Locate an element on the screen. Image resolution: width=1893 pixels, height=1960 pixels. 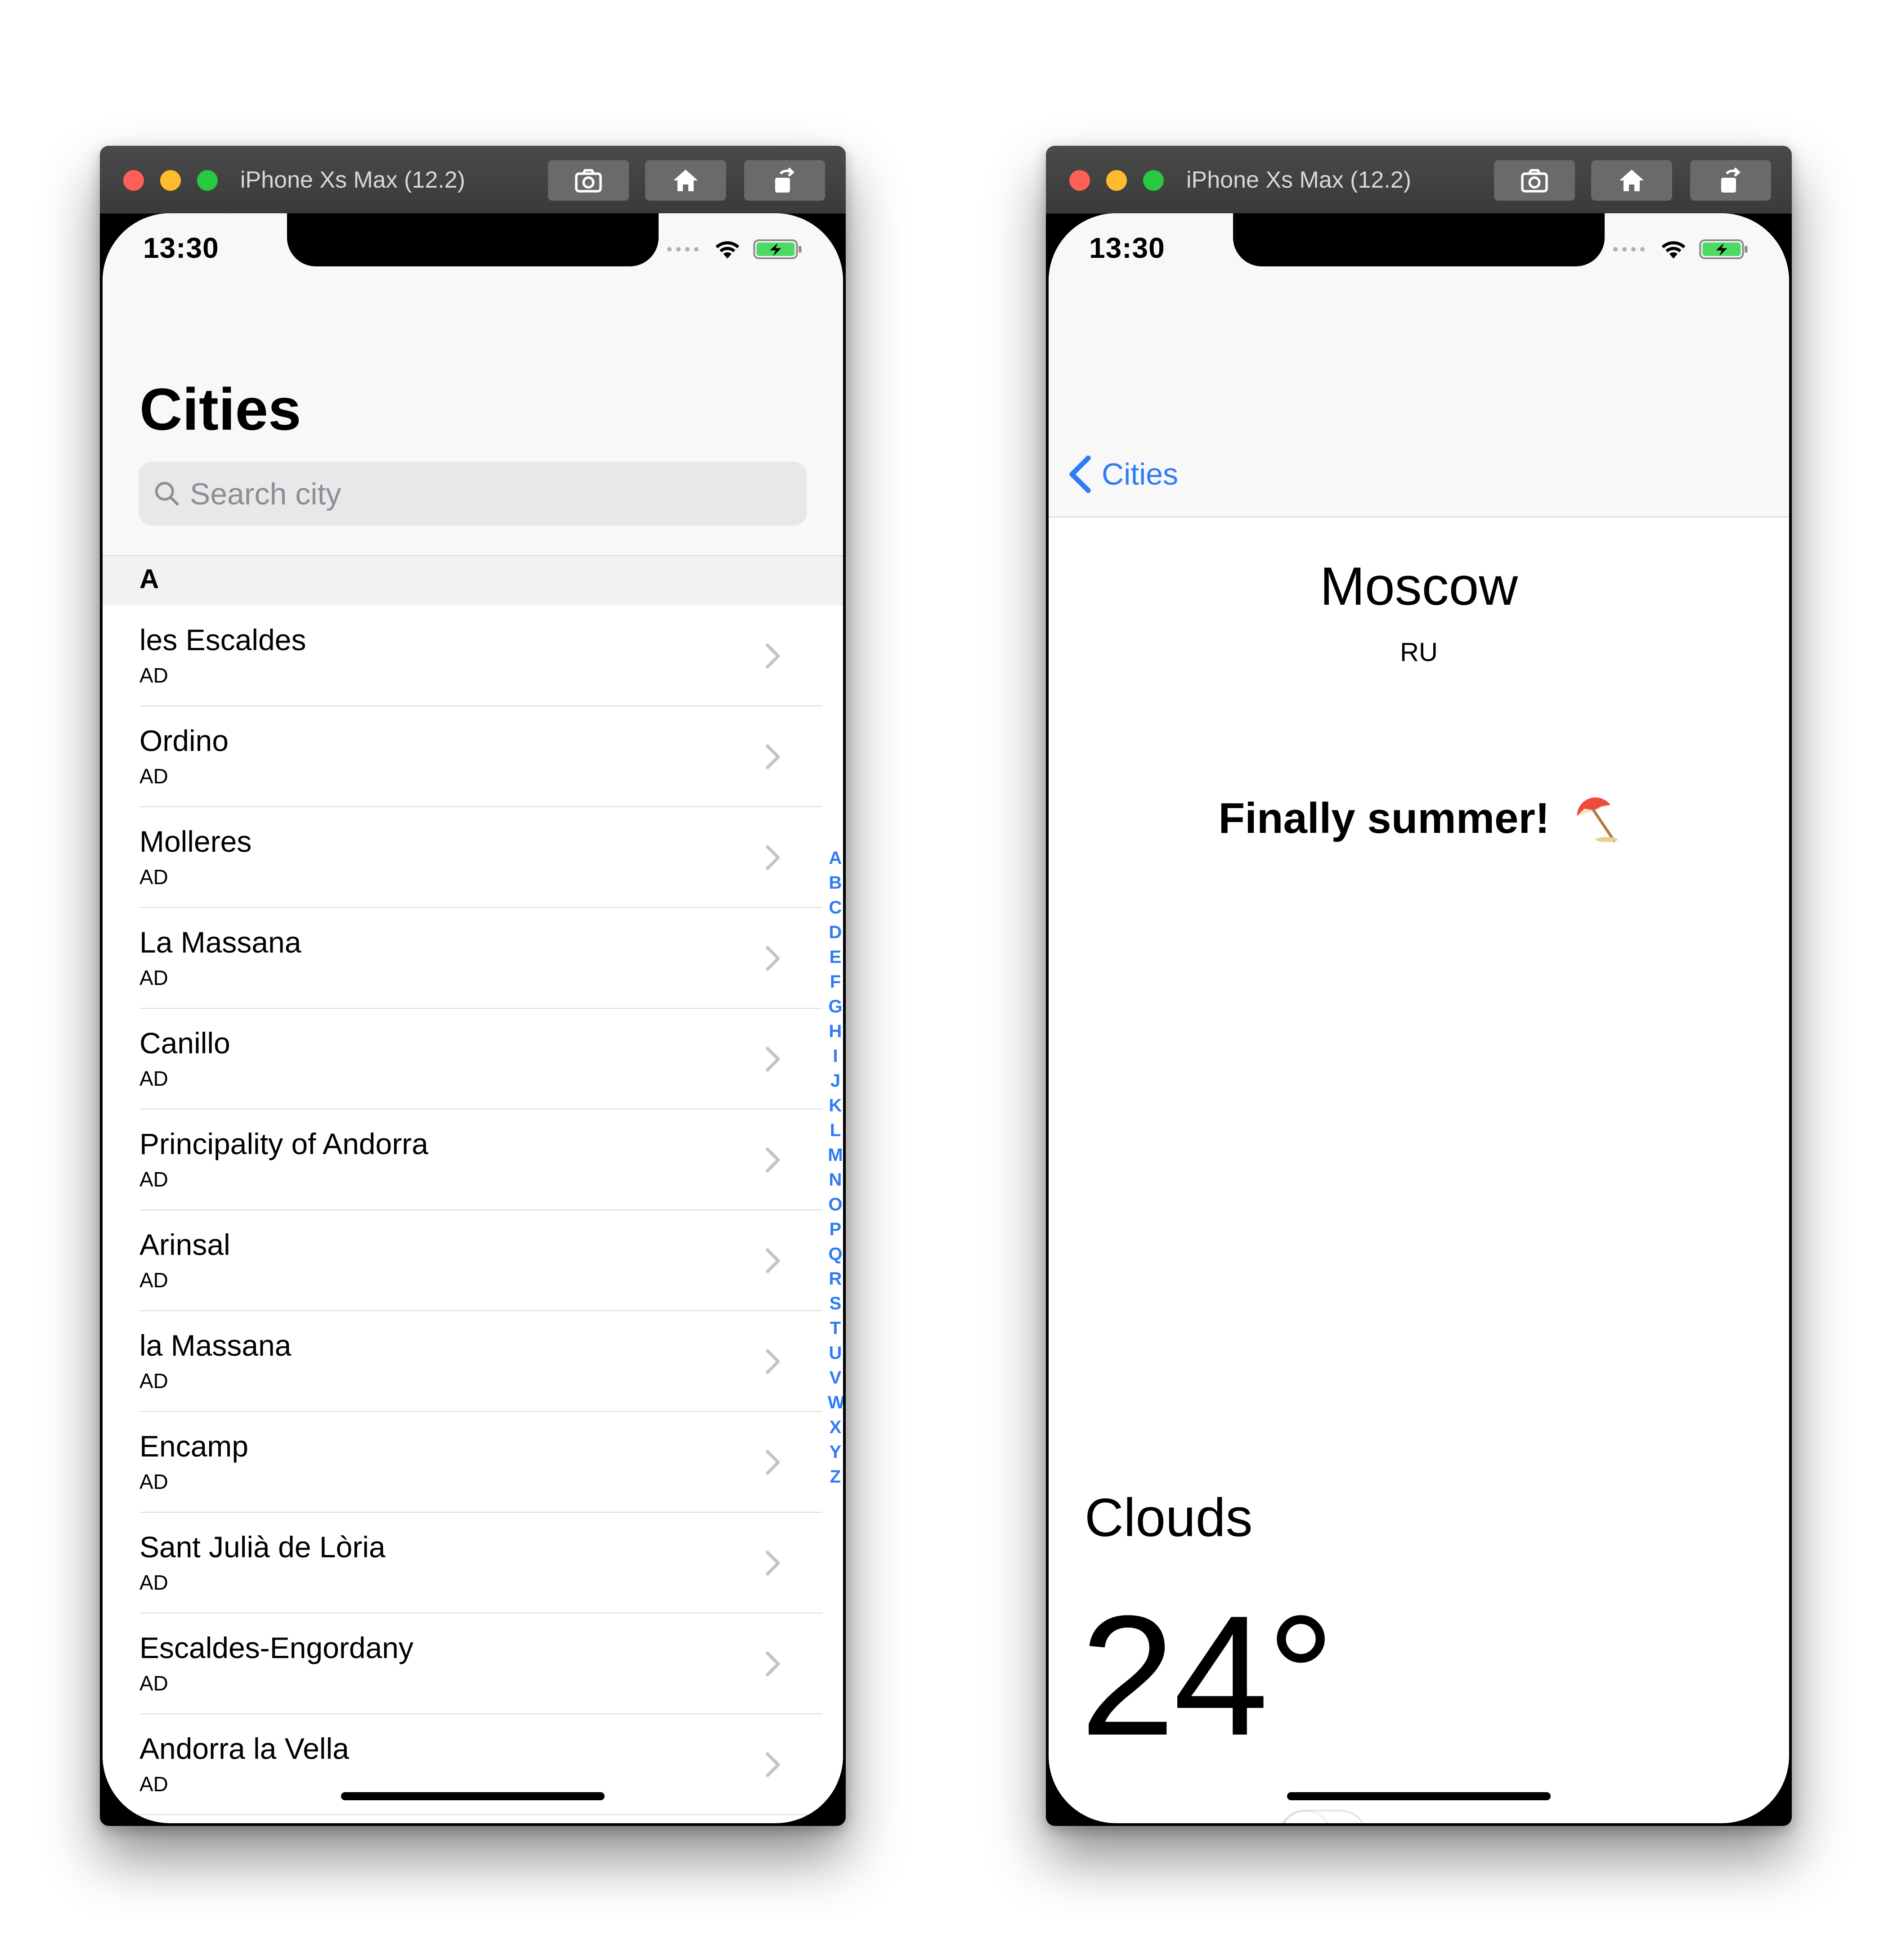
city-row: la Massana AD is located at coordinates (473, 1361).